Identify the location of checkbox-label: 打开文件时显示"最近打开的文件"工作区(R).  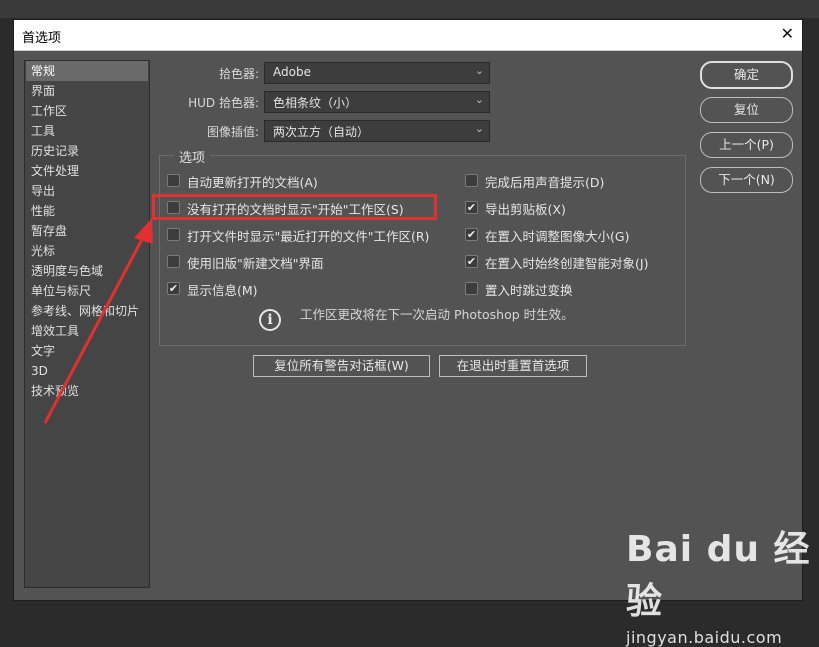
(308, 236).